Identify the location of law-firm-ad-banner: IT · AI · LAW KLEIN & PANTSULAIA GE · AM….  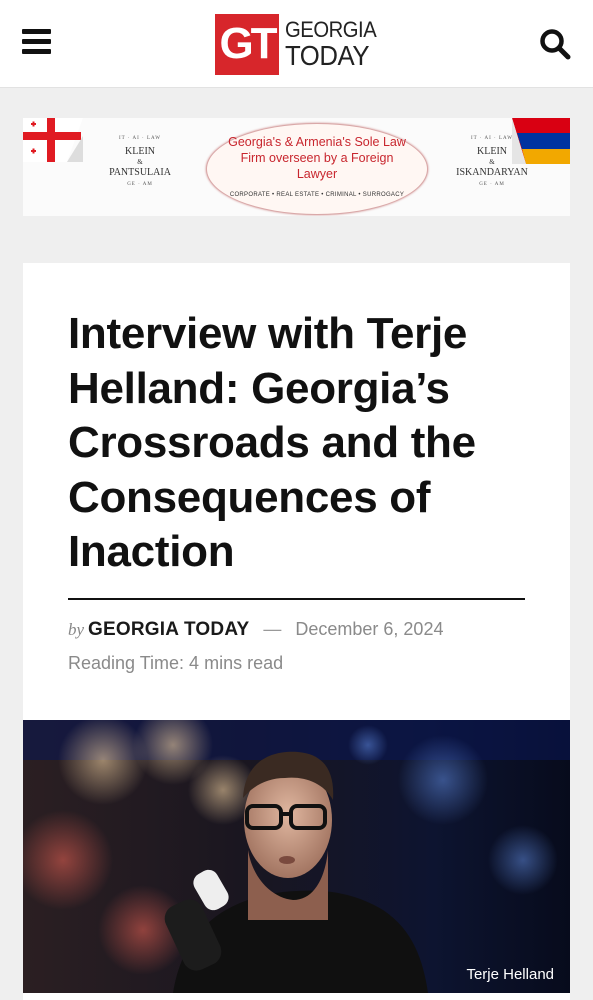
(296, 167).